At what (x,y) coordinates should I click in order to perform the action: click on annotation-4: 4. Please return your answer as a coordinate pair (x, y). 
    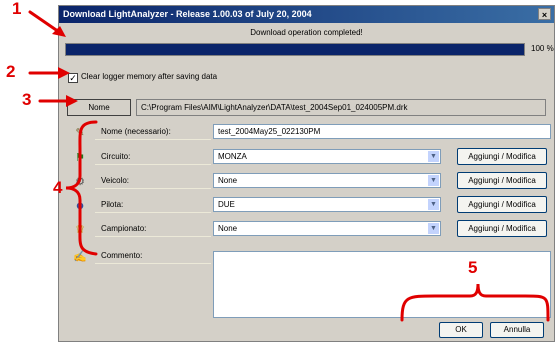
    Looking at the image, I should click on (58, 187).